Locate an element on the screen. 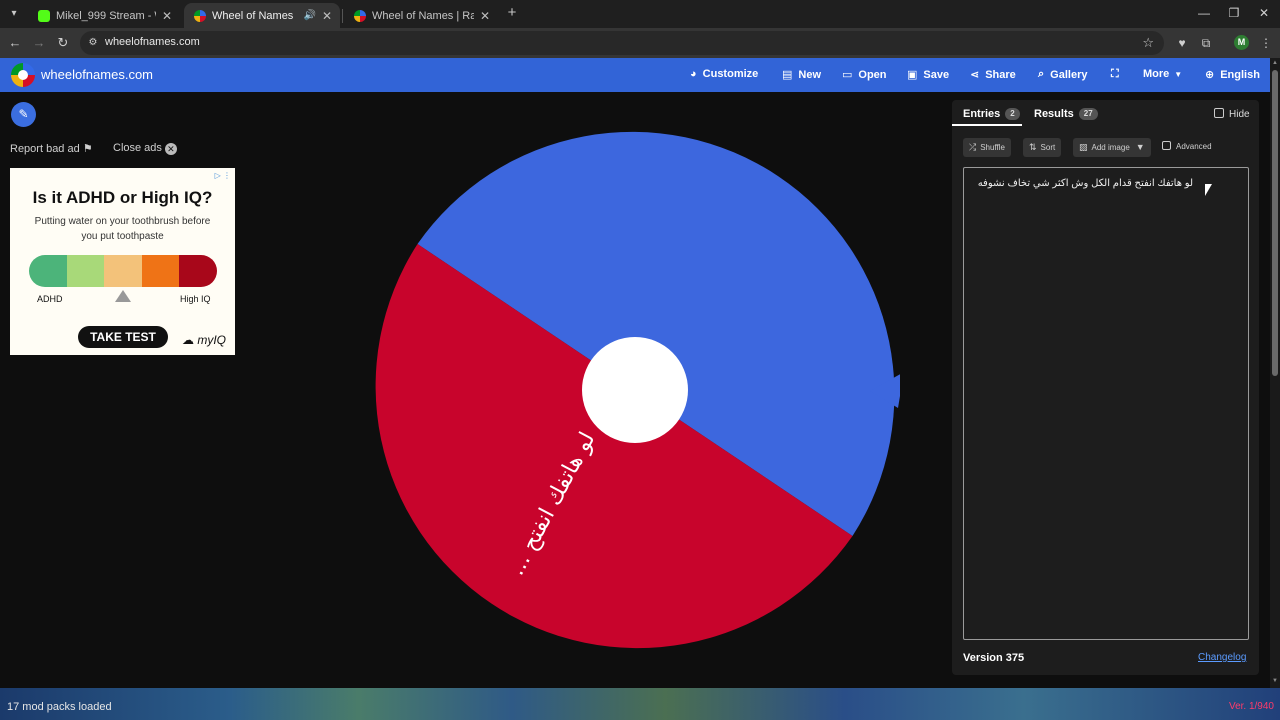  scroll-up-icon: ▲ is located at coordinates (1275, 63).